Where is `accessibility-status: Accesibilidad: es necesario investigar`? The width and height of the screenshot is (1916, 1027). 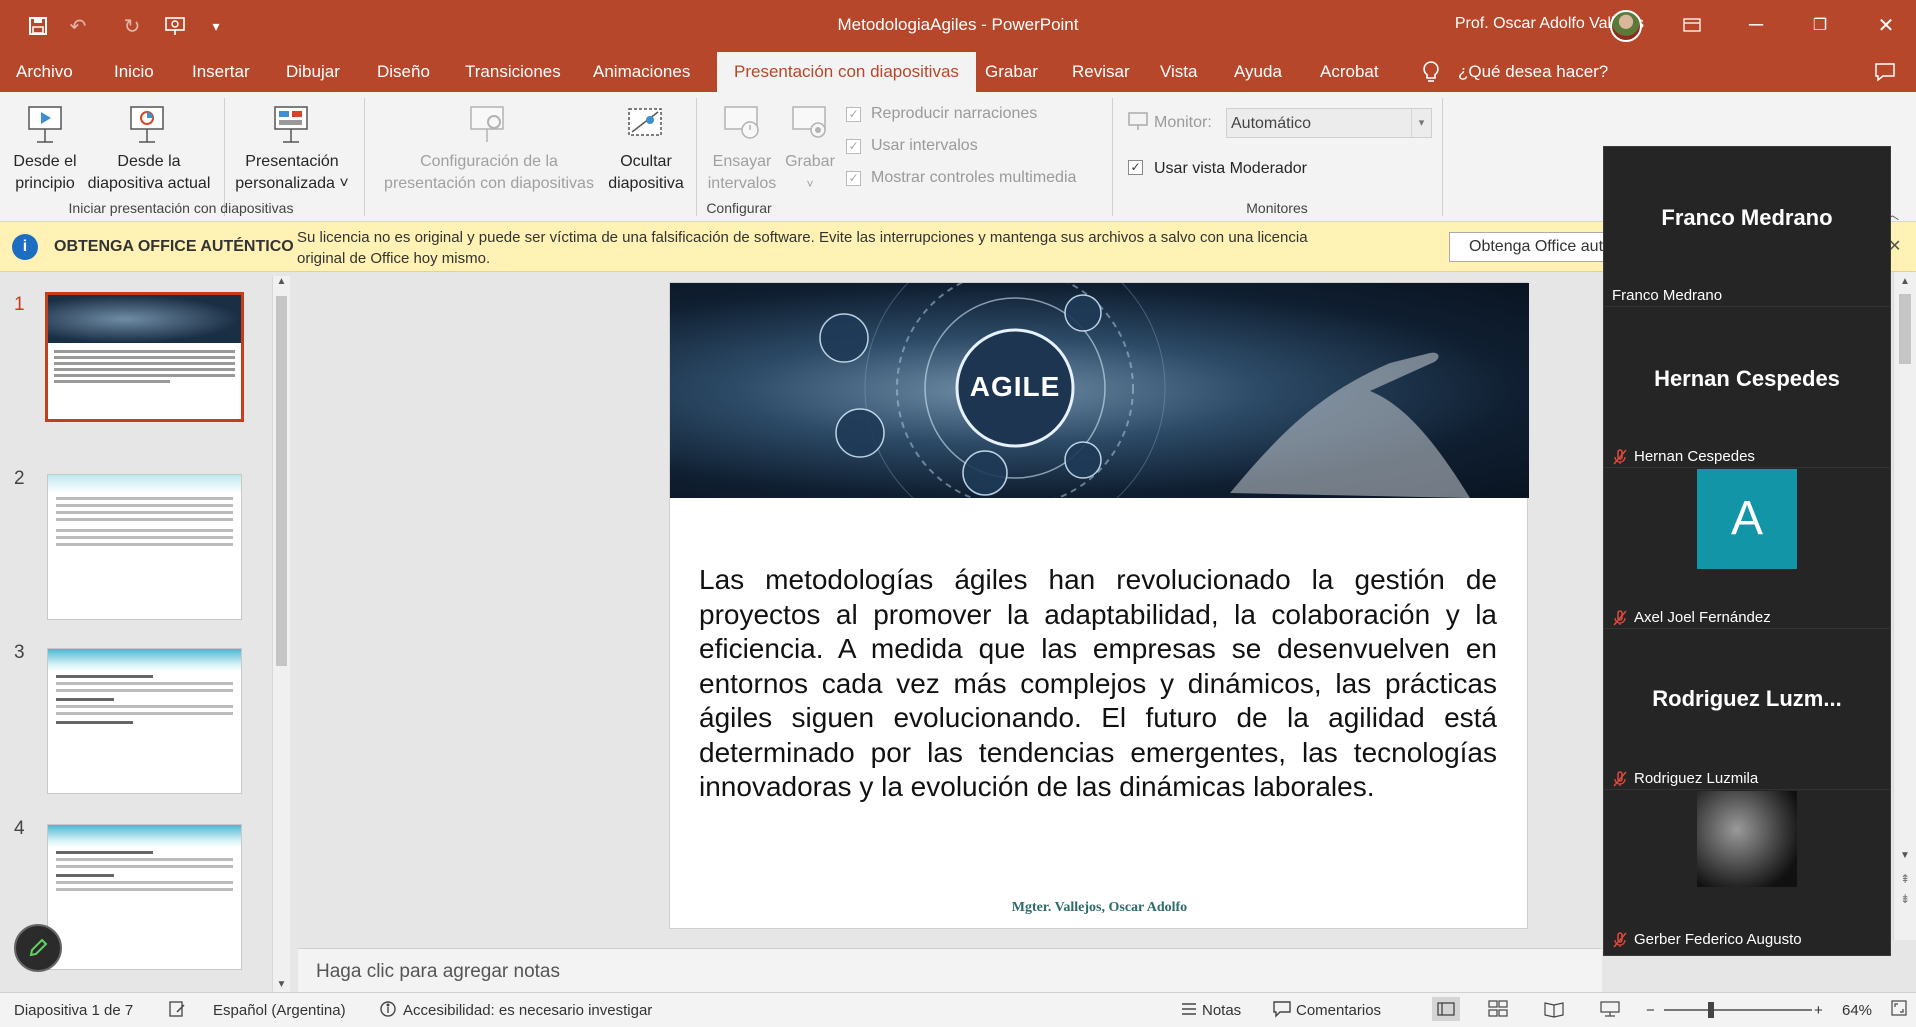
accessibility-status: Accesibilidad: es necesario investigar is located at coordinates (527, 1010).